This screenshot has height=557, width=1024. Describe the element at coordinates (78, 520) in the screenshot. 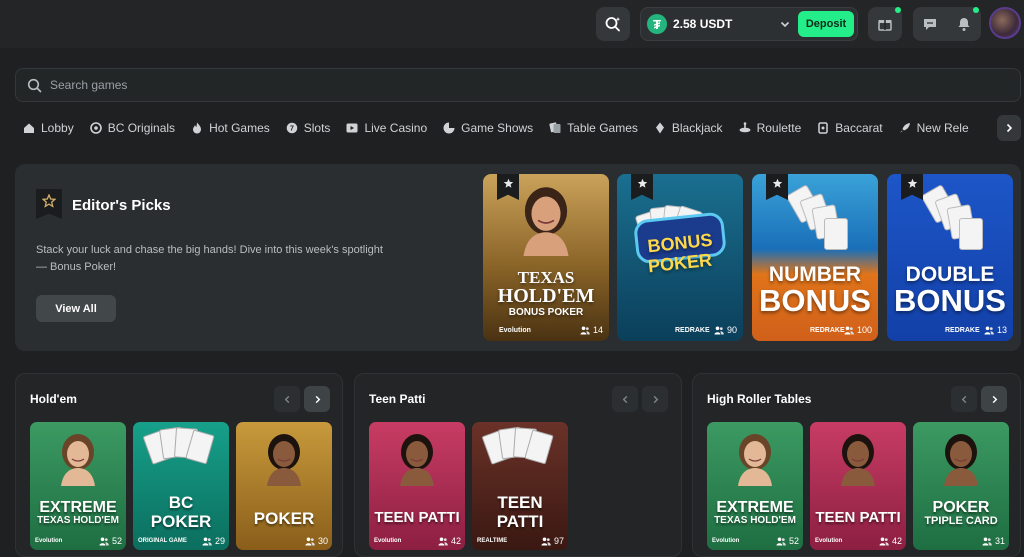

I see `game-title-line2: TEXAS HOLD'EM` at that location.